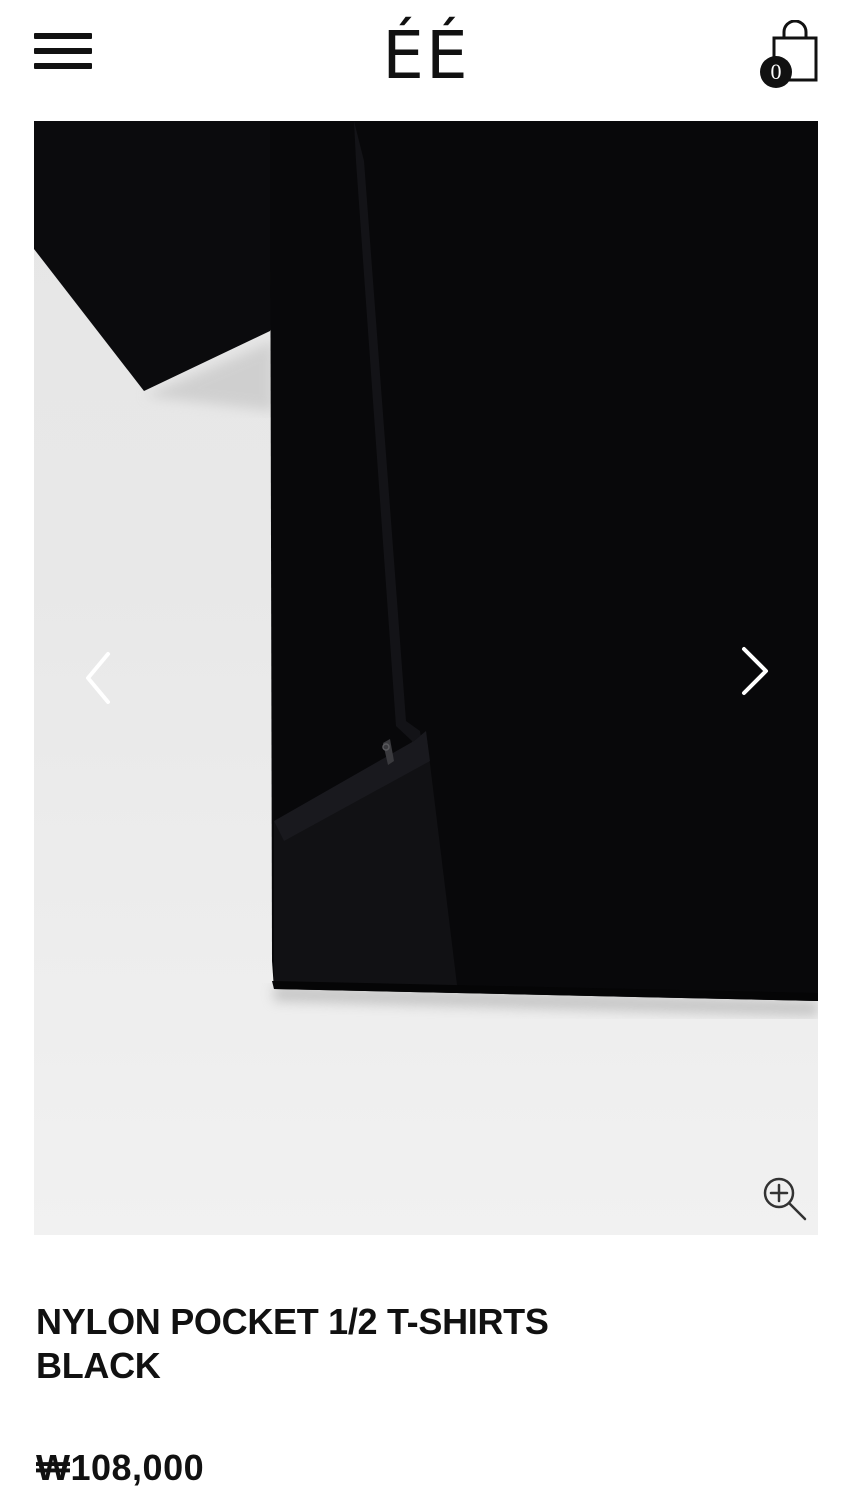 This screenshot has height=1500, width=852. I want to click on zoom-button, so click(785, 1199).